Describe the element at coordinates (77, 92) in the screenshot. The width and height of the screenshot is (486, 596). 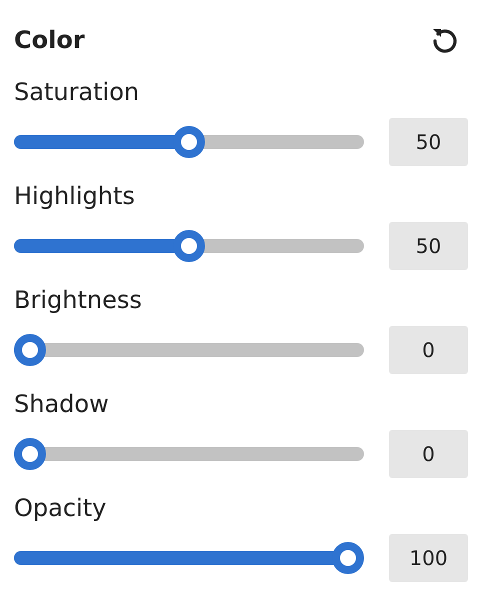
I see `slider-label: Saturation` at that location.